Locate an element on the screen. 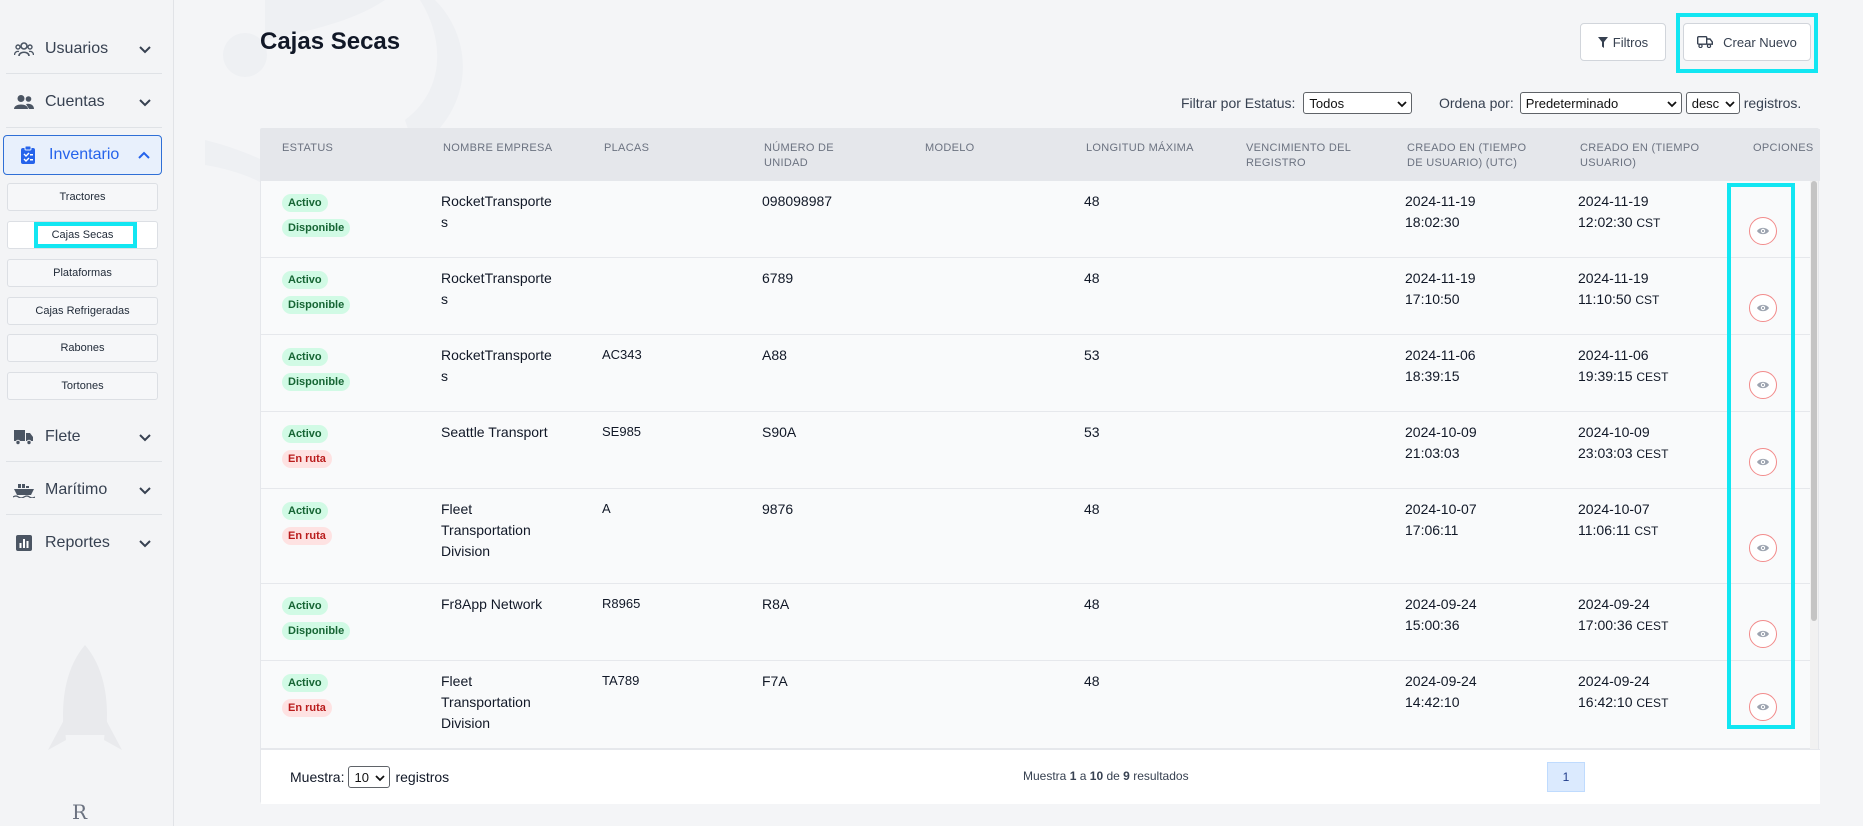  plates-cell: SE985 is located at coordinates (622, 431).